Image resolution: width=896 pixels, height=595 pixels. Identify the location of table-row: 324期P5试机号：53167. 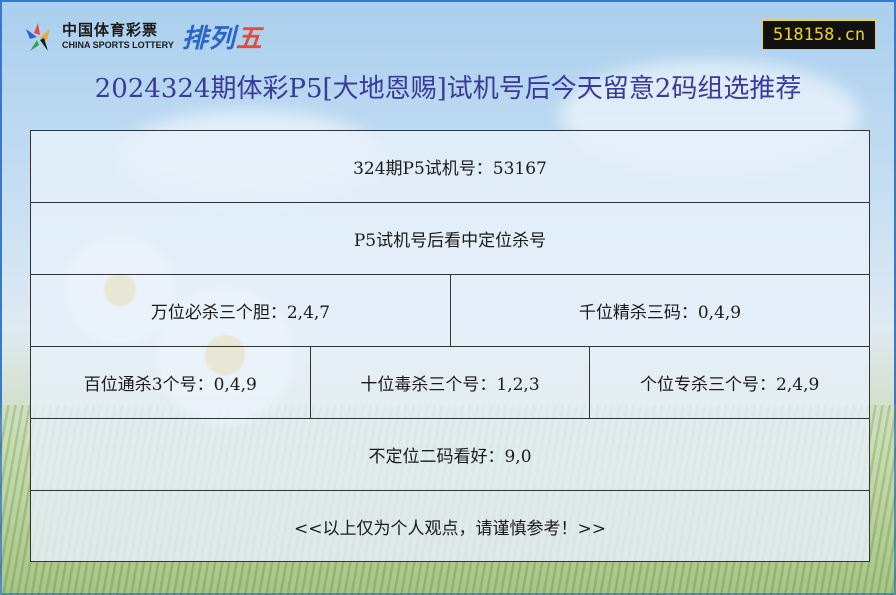
(450, 167).